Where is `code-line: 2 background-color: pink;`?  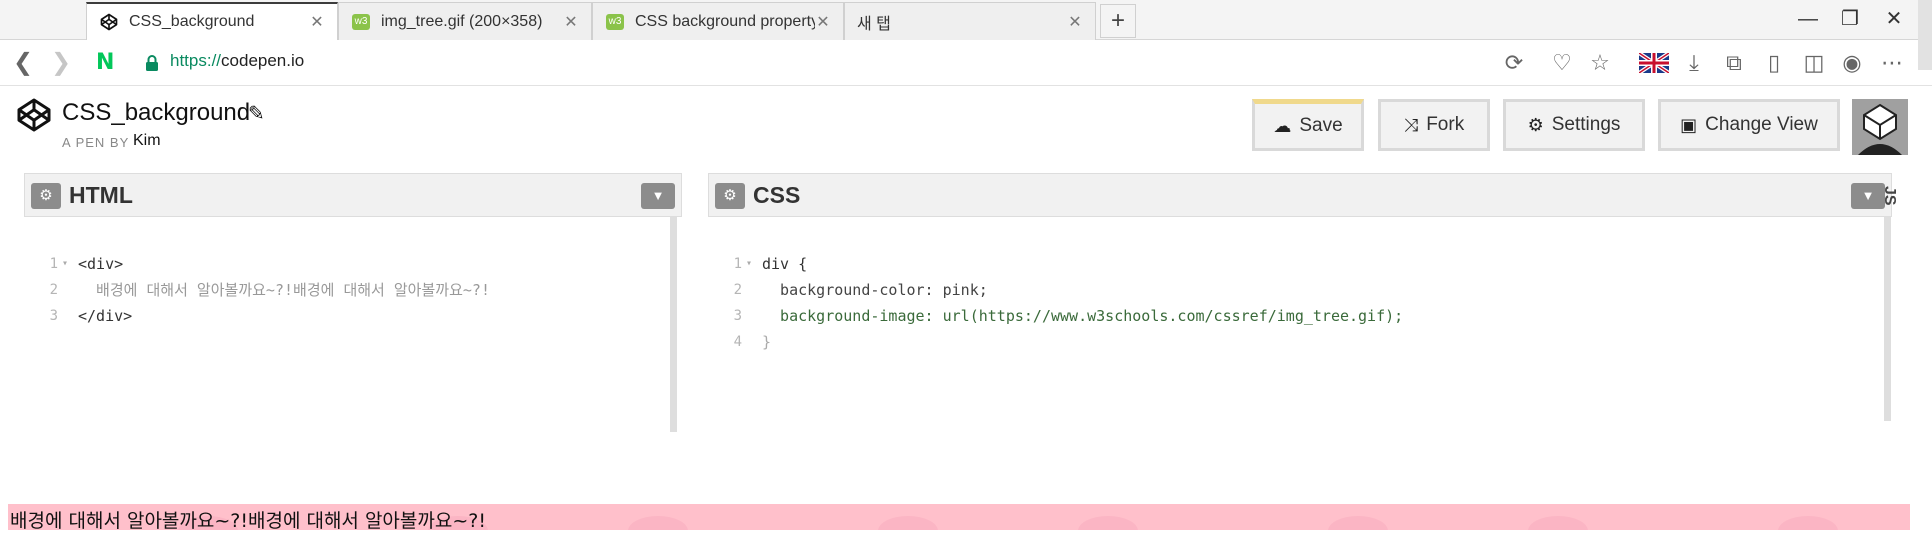
code-line: 2 background-color: pink; is located at coordinates (860, 290).